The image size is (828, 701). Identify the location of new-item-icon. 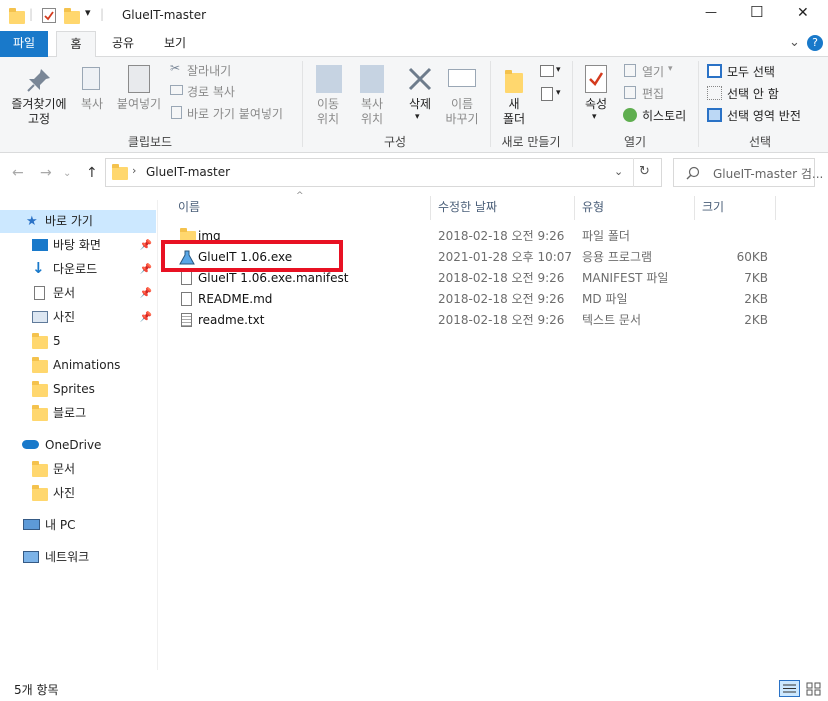
(547, 71).